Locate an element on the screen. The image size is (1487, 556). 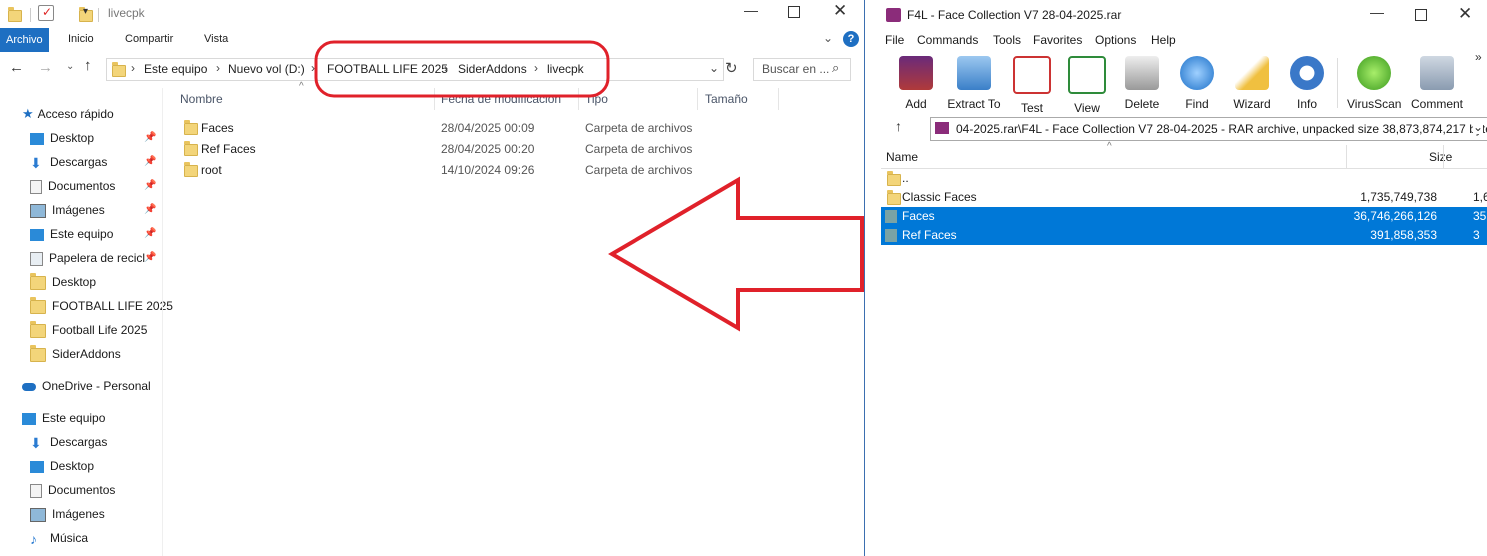
sort-up-icon: ^ is located at coordinates (1109, 146).